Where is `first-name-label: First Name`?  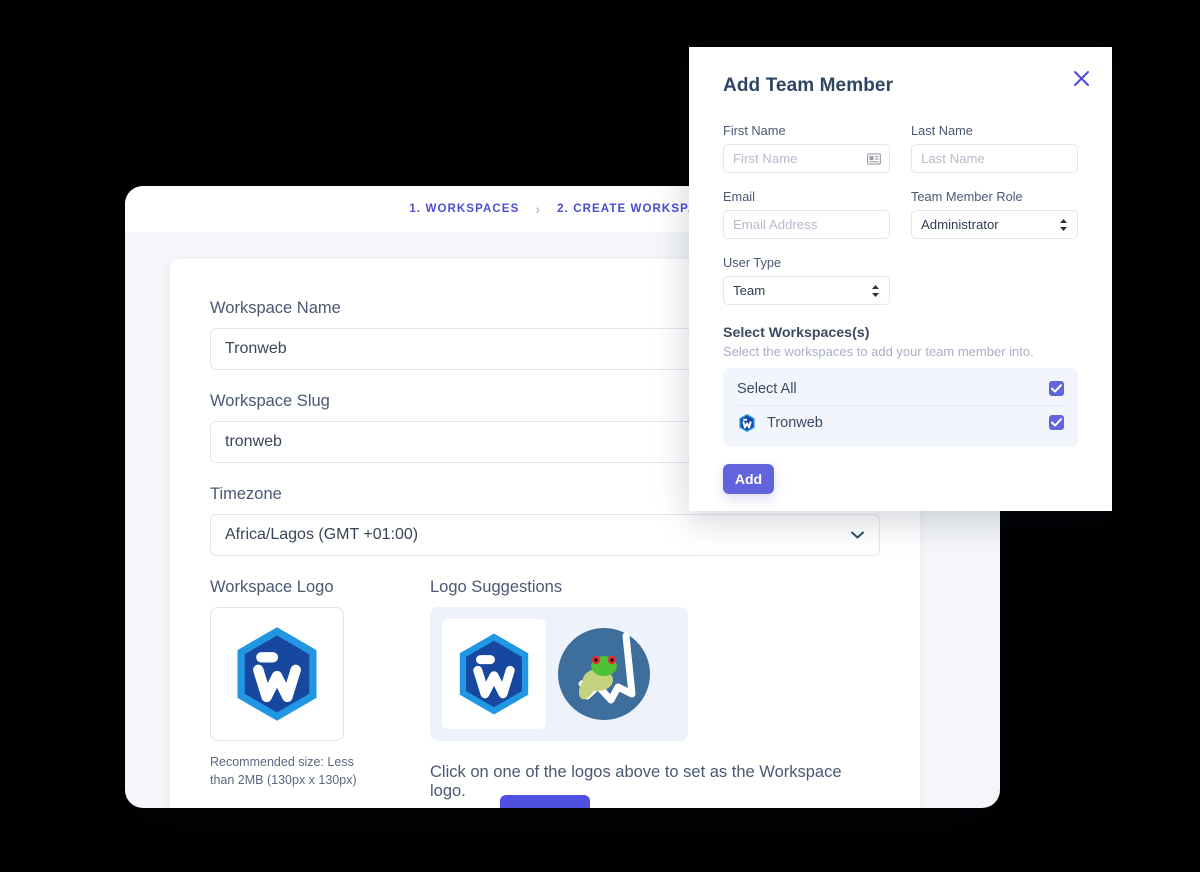 first-name-label: First Name is located at coordinates (754, 130).